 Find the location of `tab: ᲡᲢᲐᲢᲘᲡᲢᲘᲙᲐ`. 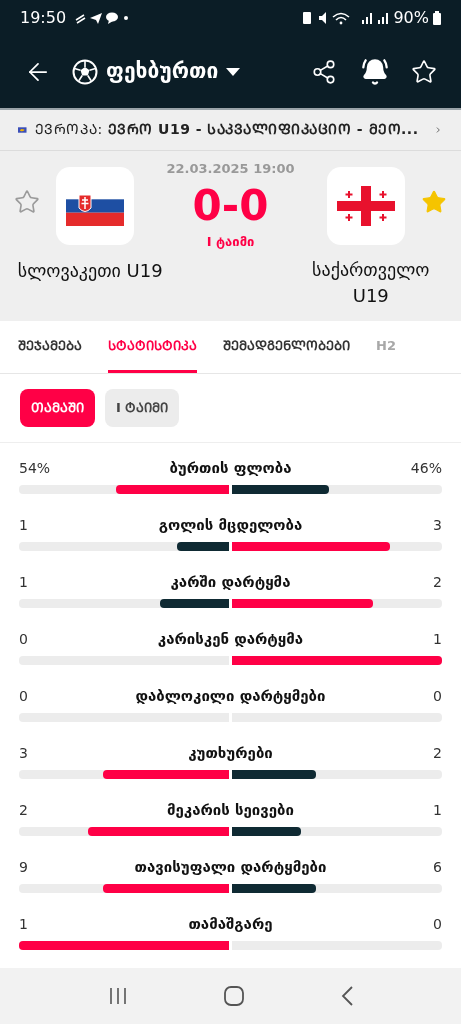

tab: ᲡᲢᲐᲢᲘᲡᲢᲘᲙᲐ is located at coordinates (152, 354).